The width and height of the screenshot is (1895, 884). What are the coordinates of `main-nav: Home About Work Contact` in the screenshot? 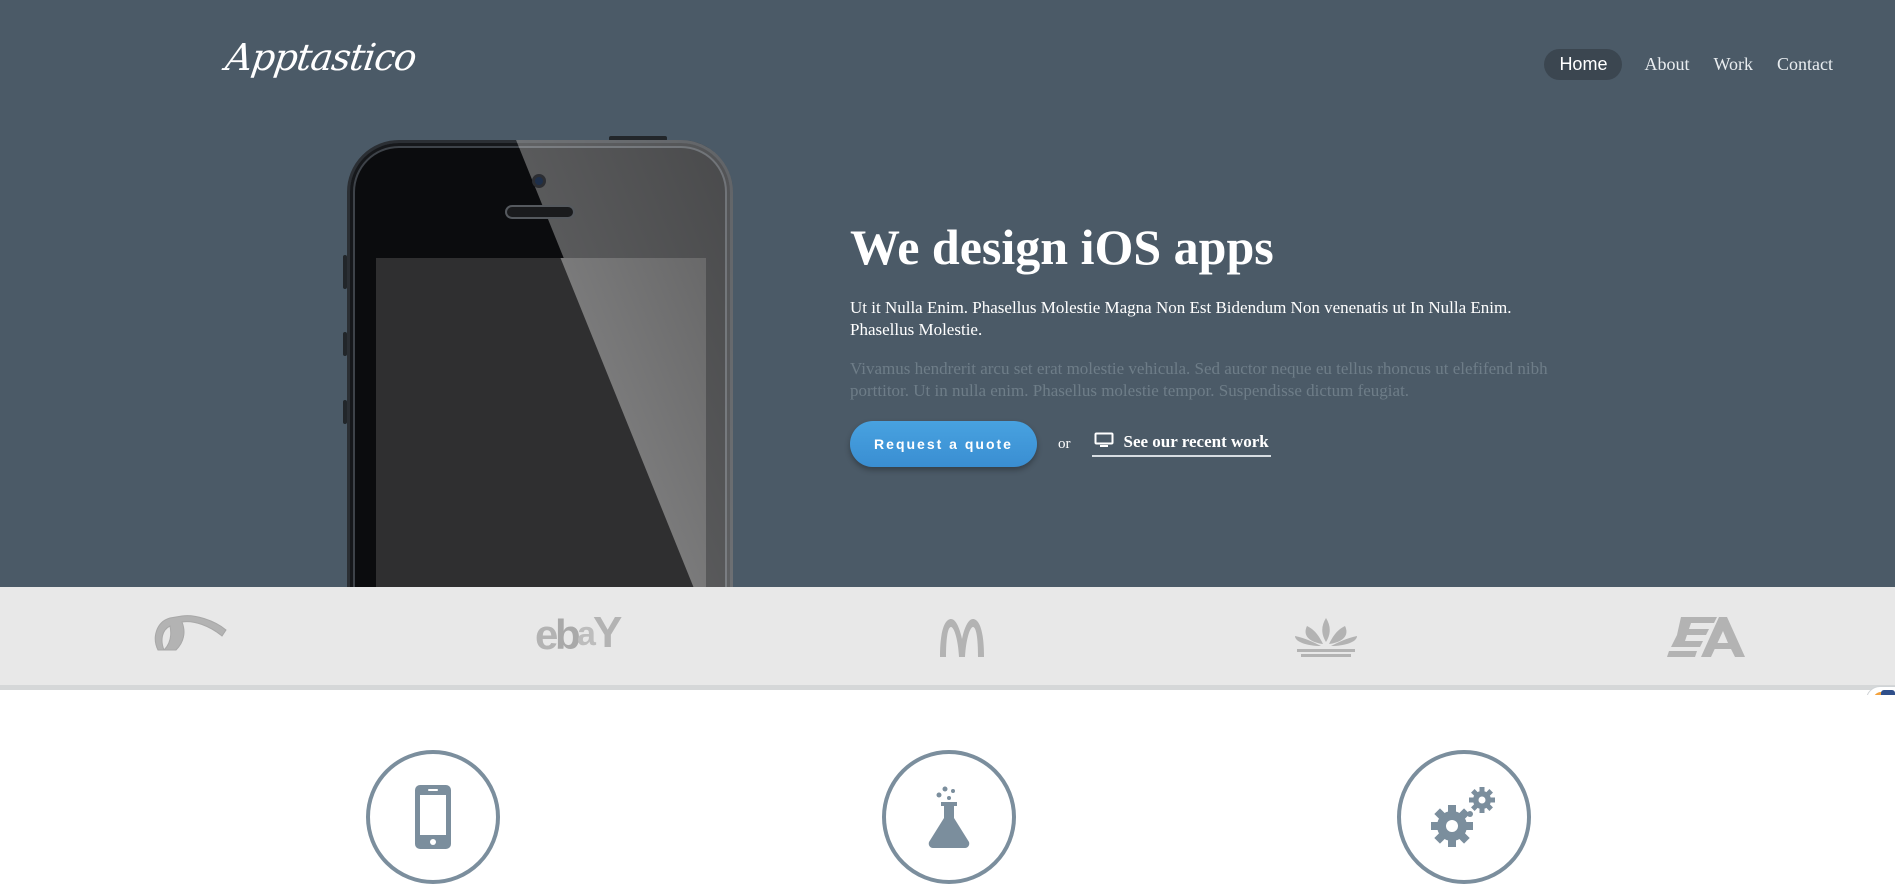 It's located at (1689, 64).